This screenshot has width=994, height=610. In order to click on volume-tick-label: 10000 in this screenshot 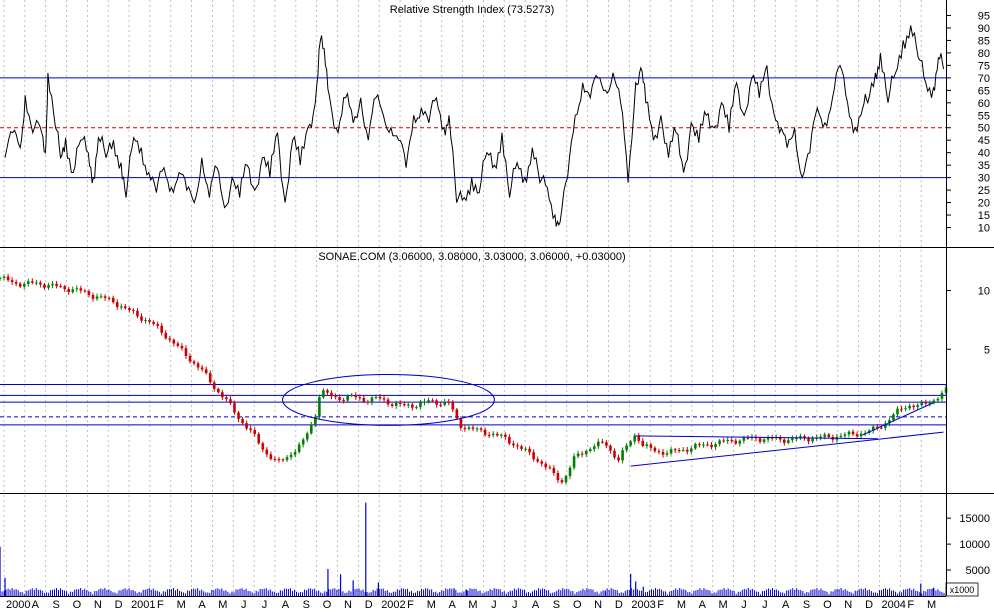, I will do `click(974, 545)`.